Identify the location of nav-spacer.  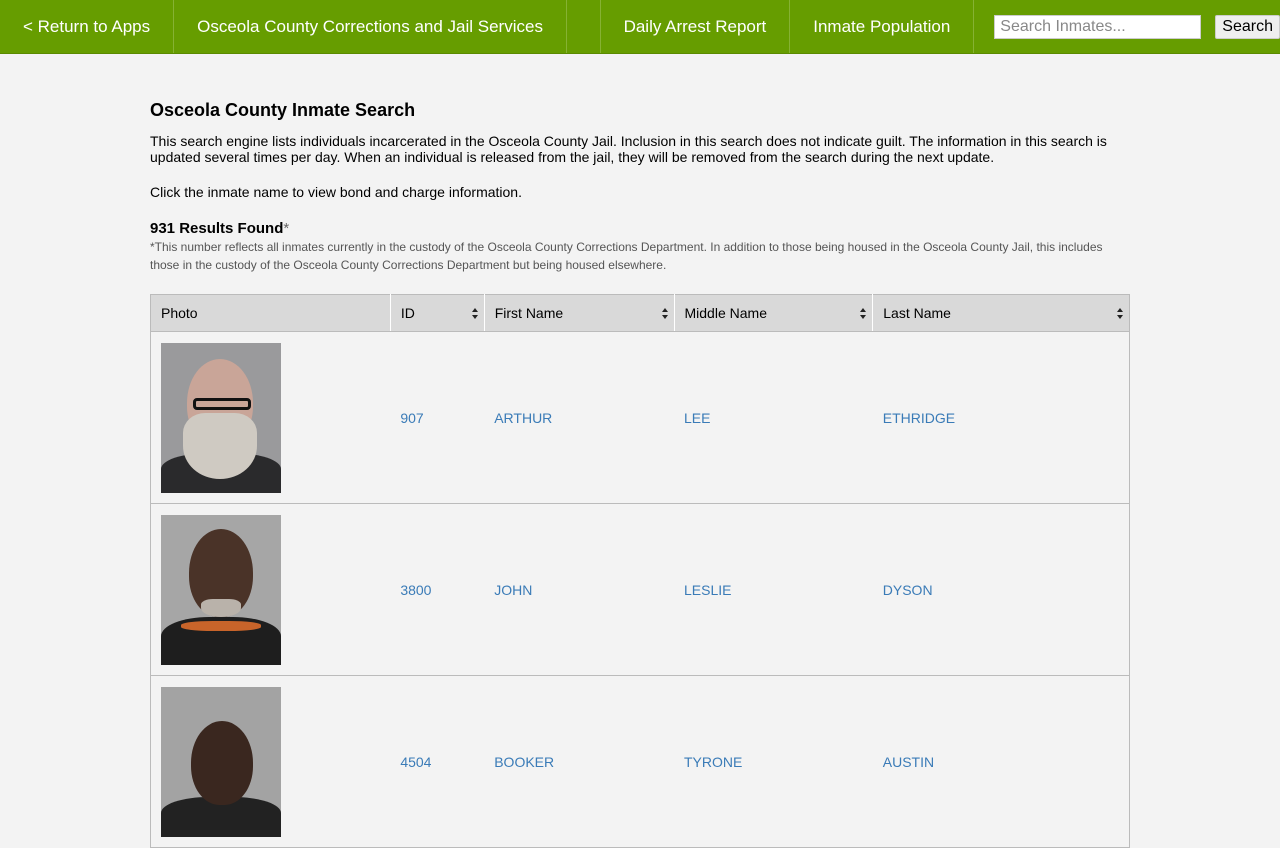
(584, 26).